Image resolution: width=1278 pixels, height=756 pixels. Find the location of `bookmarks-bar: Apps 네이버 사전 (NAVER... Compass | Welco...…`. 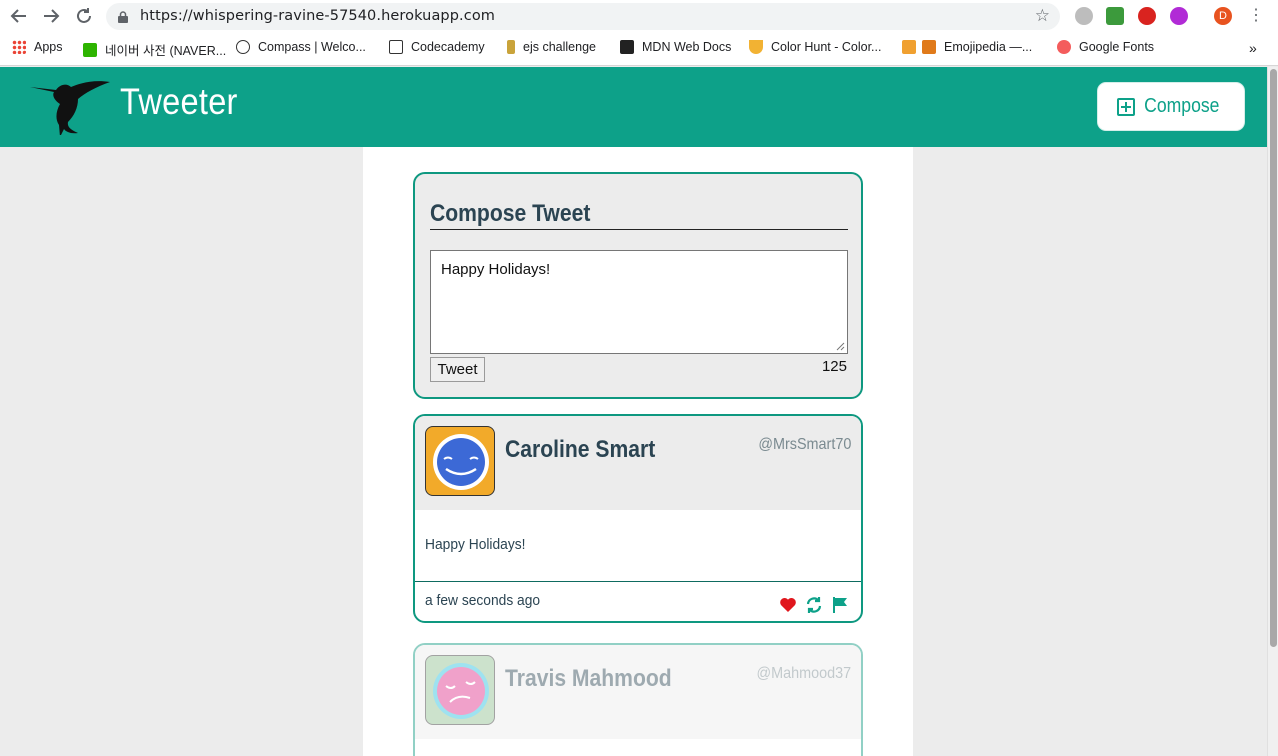

bookmarks-bar: Apps 네이버 사전 (NAVER... Compass | Welco...… is located at coordinates (639, 49).